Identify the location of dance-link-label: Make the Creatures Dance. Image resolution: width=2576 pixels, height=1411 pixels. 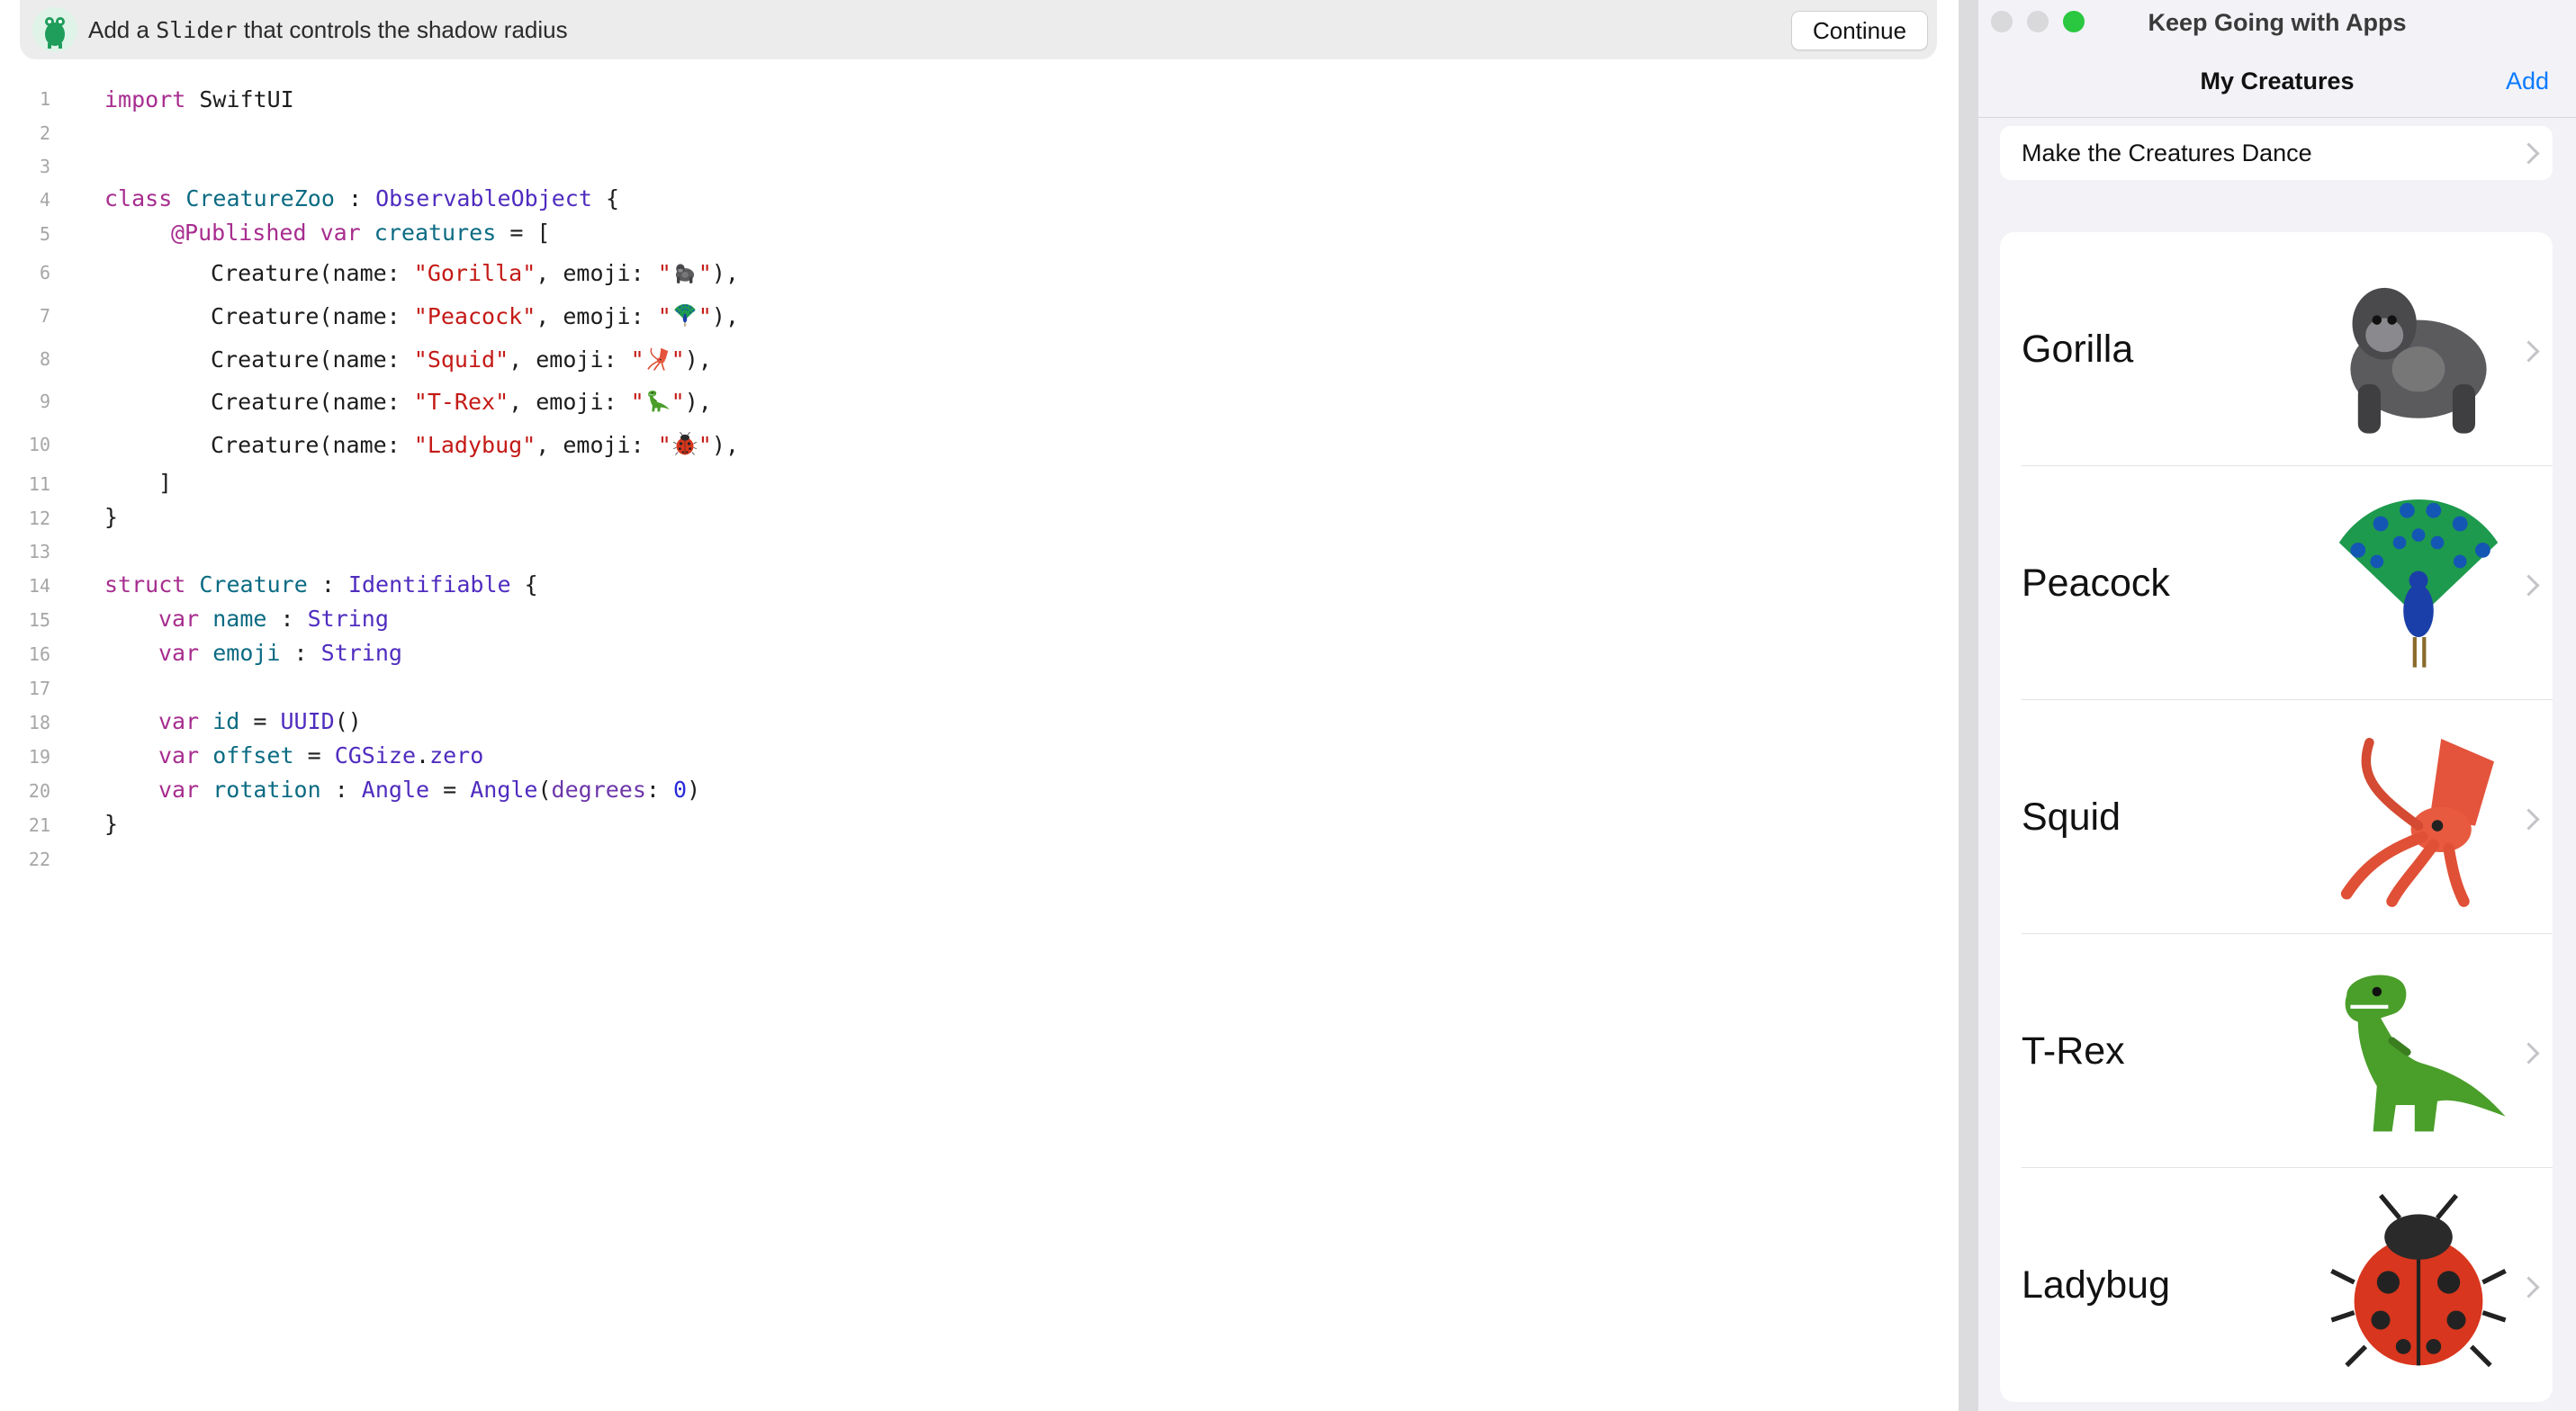
(2167, 152).